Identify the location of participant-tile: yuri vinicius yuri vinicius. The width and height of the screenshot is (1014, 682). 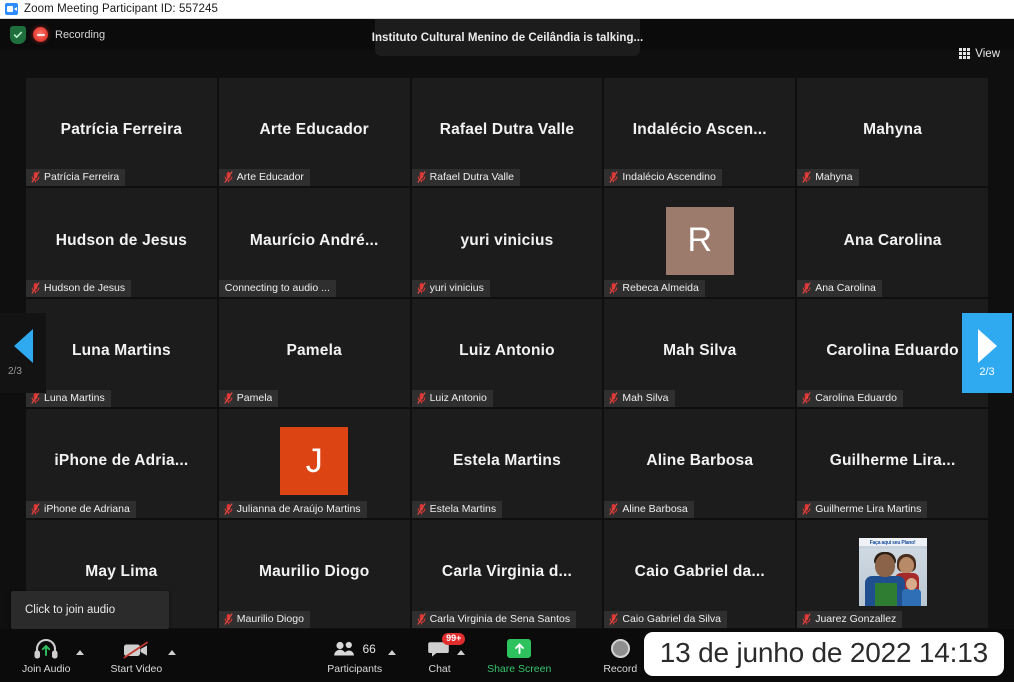
(507, 242).